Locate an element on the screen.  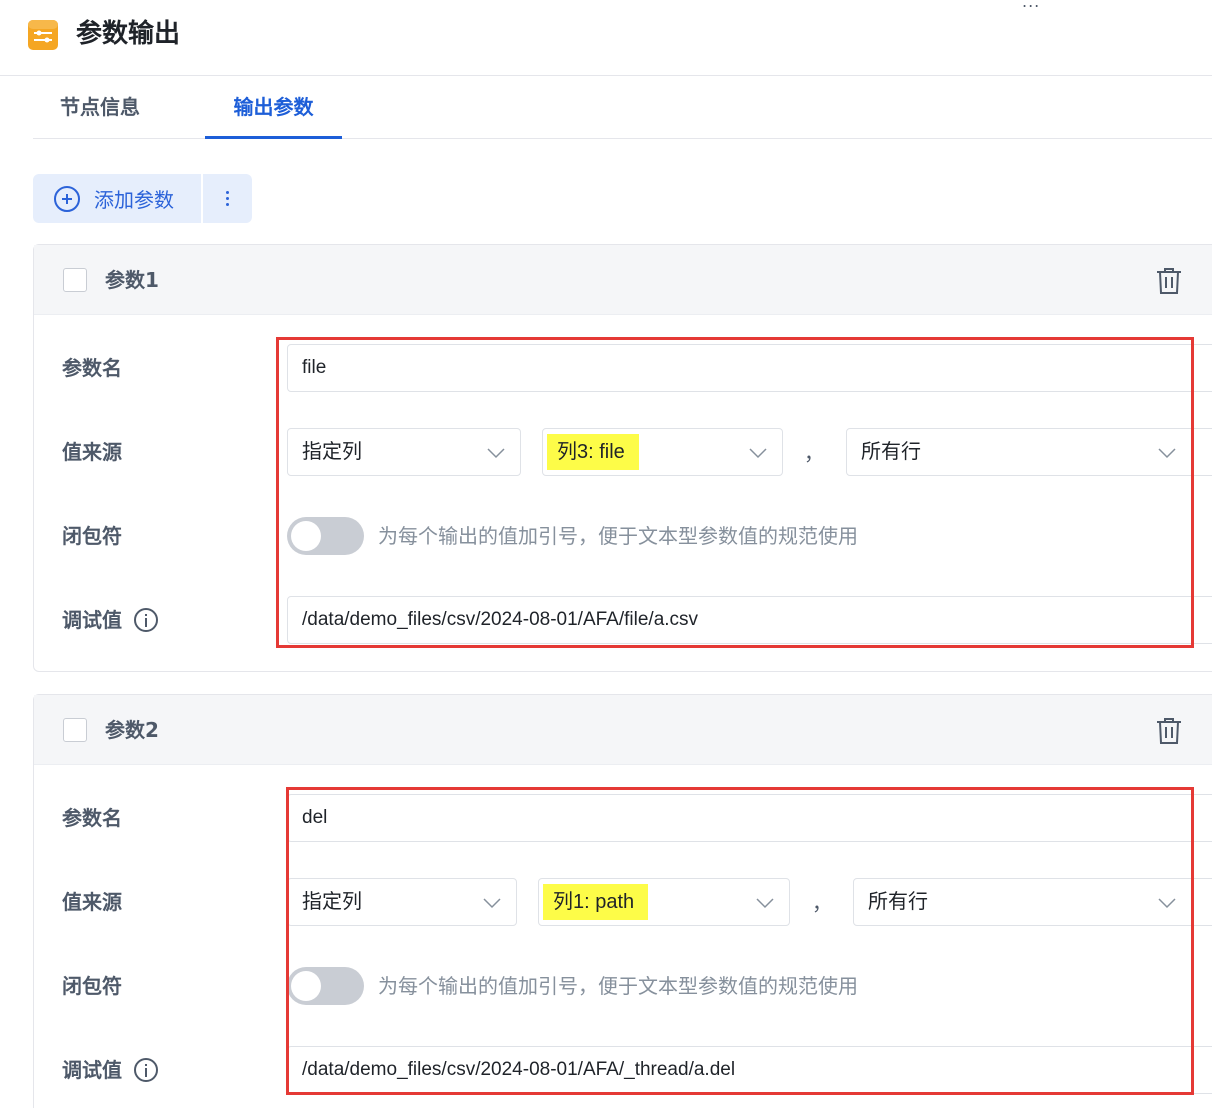
param-card-header: 参数1 is located at coordinates (623, 280).